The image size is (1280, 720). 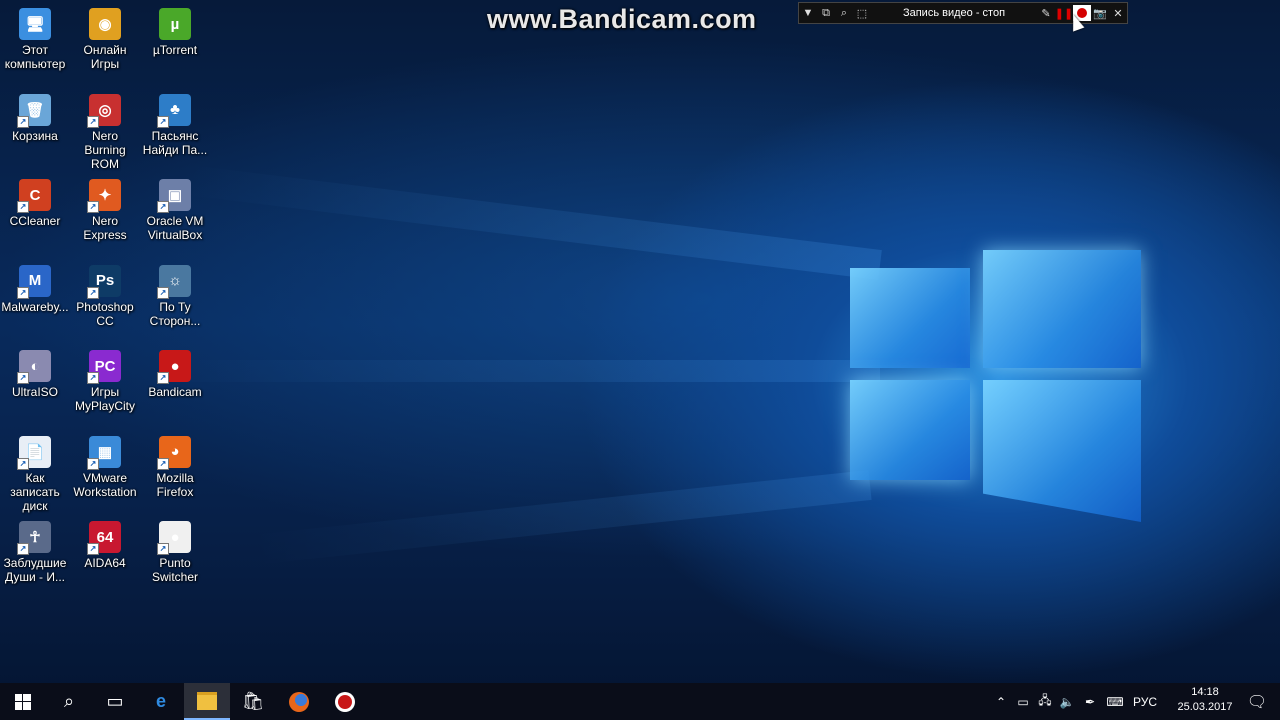 I want to click on desktop-icon-recycle-bin: 🗑 ↗ Корзина, so click(x=35, y=130).